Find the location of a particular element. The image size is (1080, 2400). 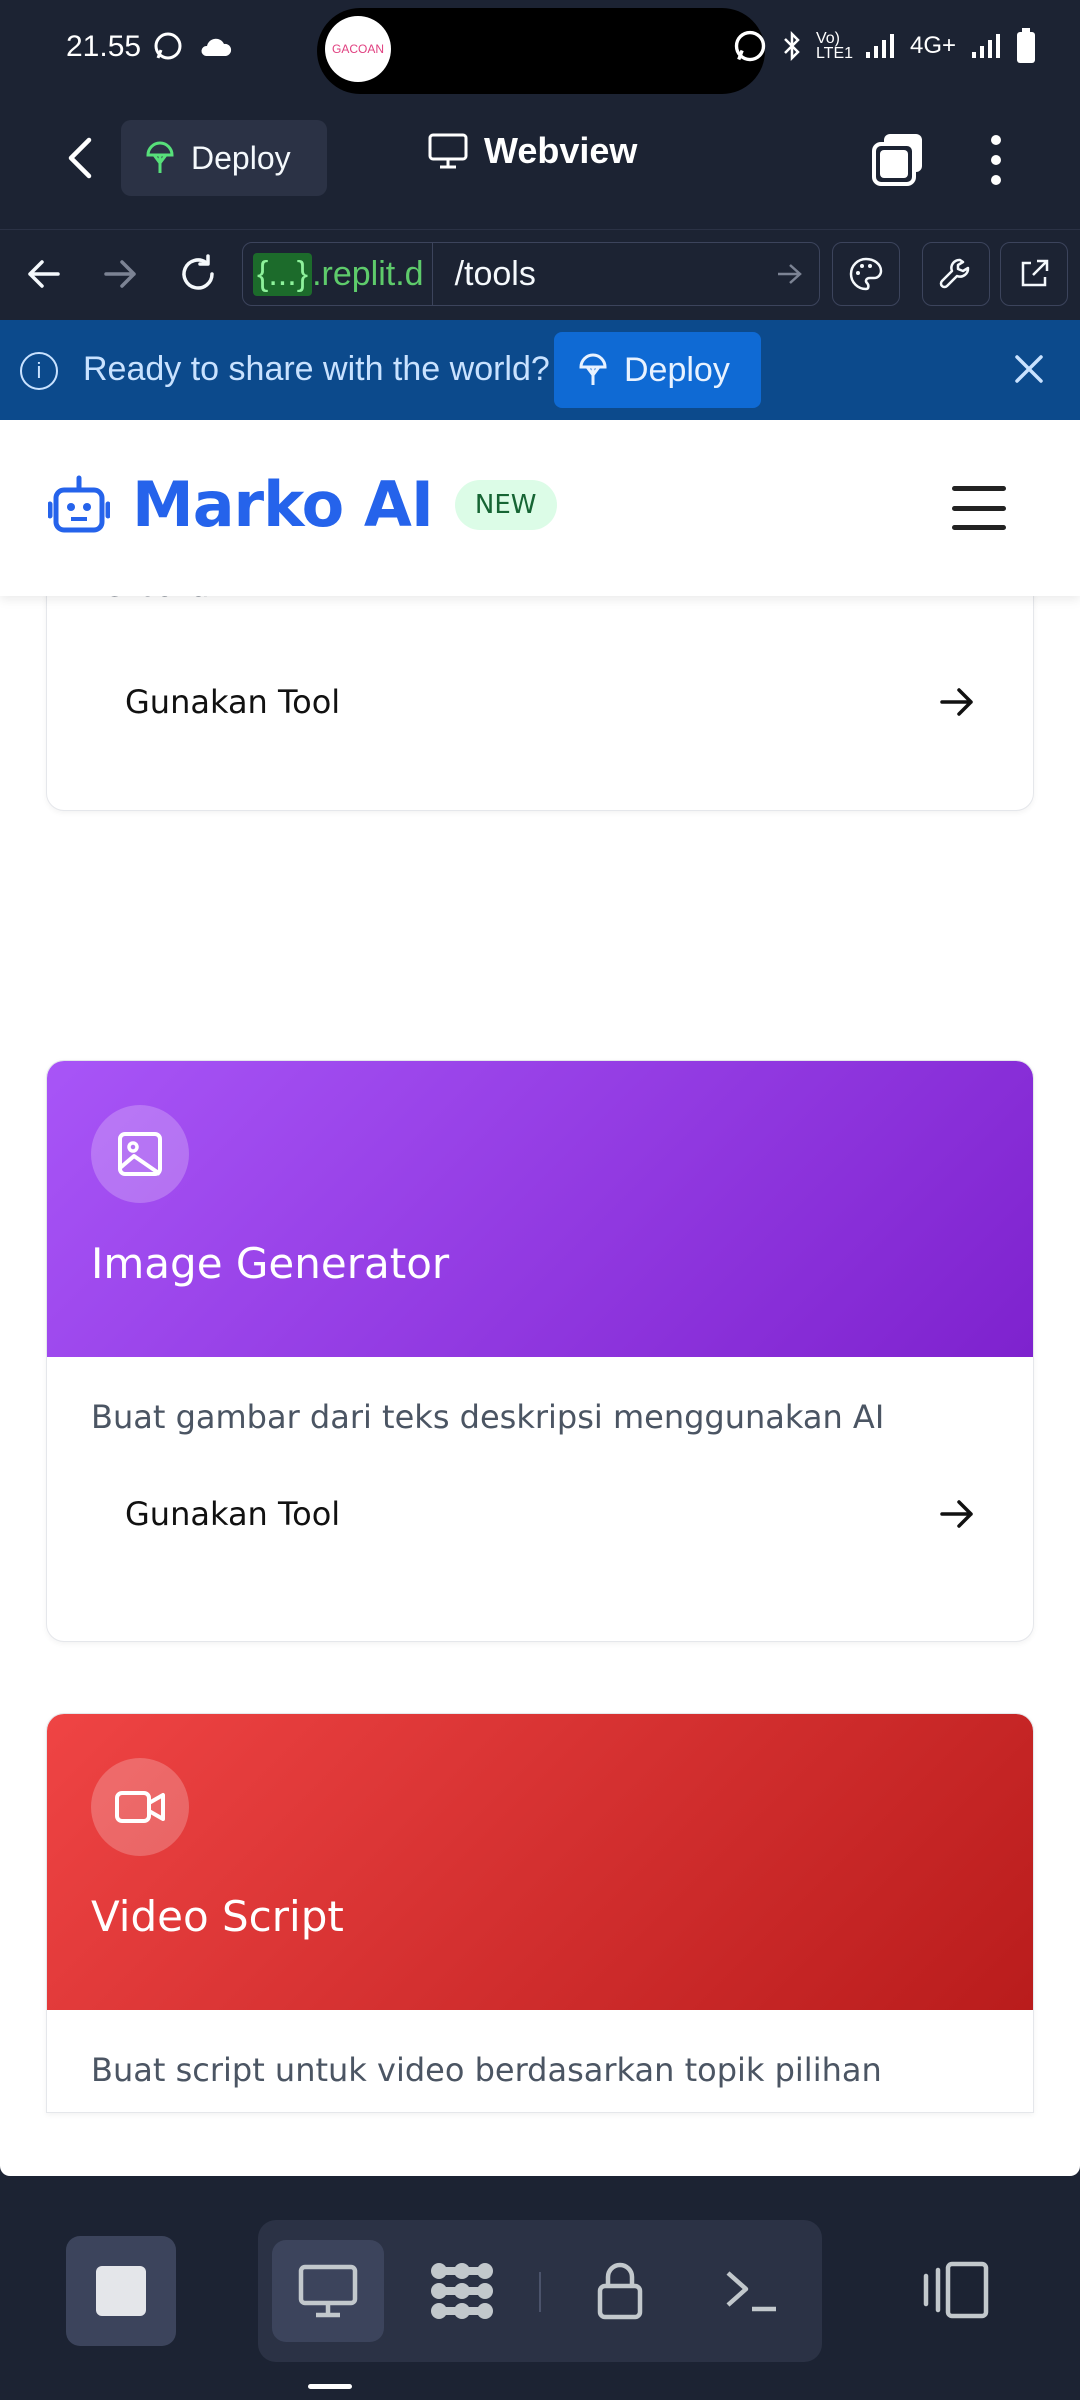

stop-icon is located at coordinates (121, 2291).